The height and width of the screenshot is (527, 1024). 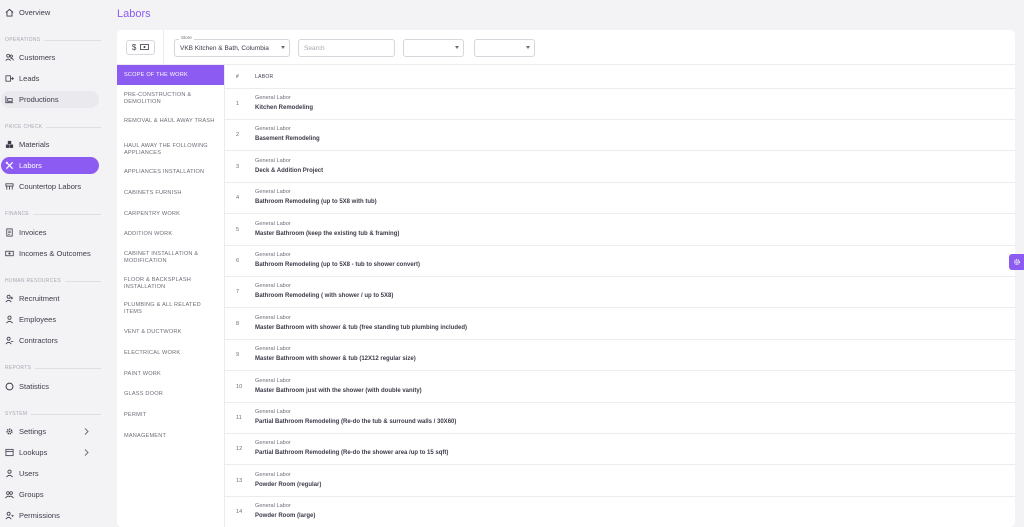 What do you see at coordinates (285, 516) in the screenshot?
I see `labor-name: Powder Room (large)` at bounding box center [285, 516].